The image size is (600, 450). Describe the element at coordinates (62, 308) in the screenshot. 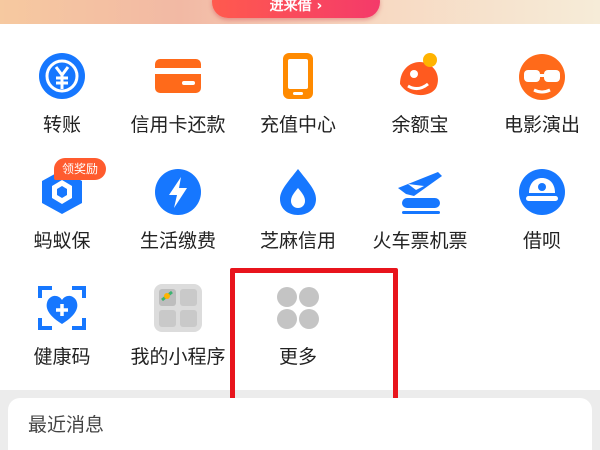

I see `health-code-icon` at that location.